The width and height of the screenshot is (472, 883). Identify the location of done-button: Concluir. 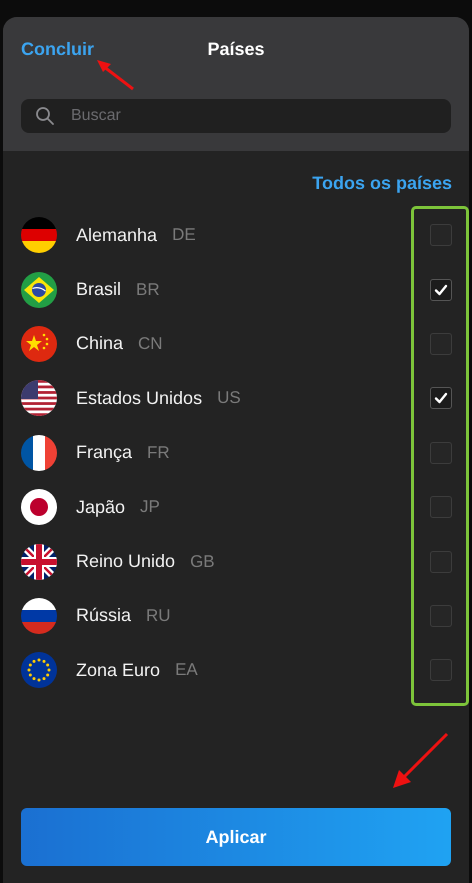
(57, 49).